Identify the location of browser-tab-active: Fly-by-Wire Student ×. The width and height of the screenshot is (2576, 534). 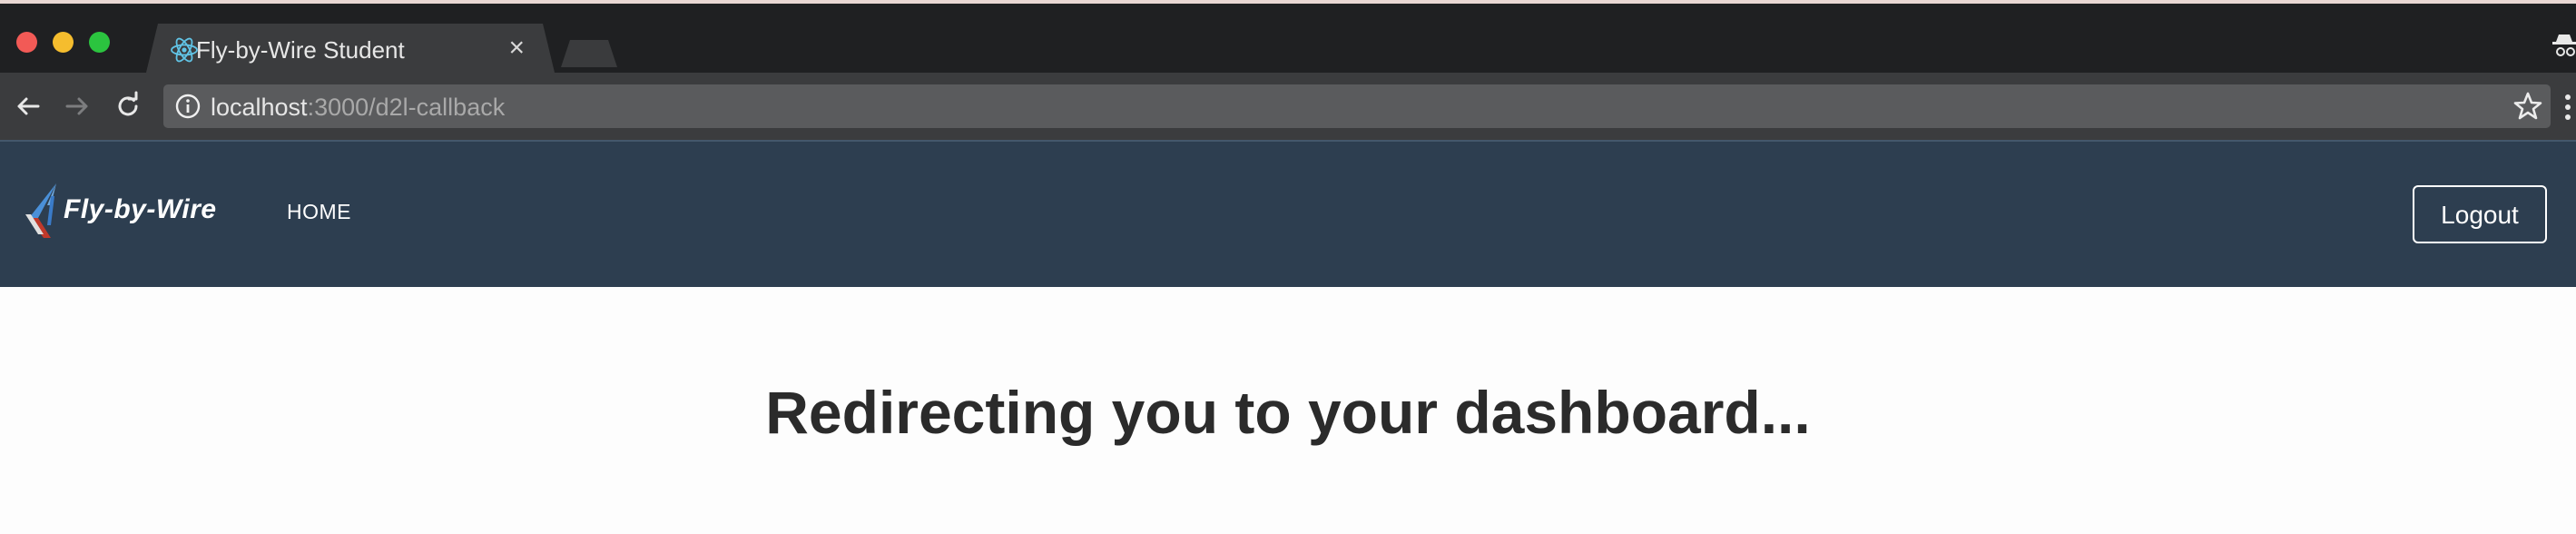
(350, 50).